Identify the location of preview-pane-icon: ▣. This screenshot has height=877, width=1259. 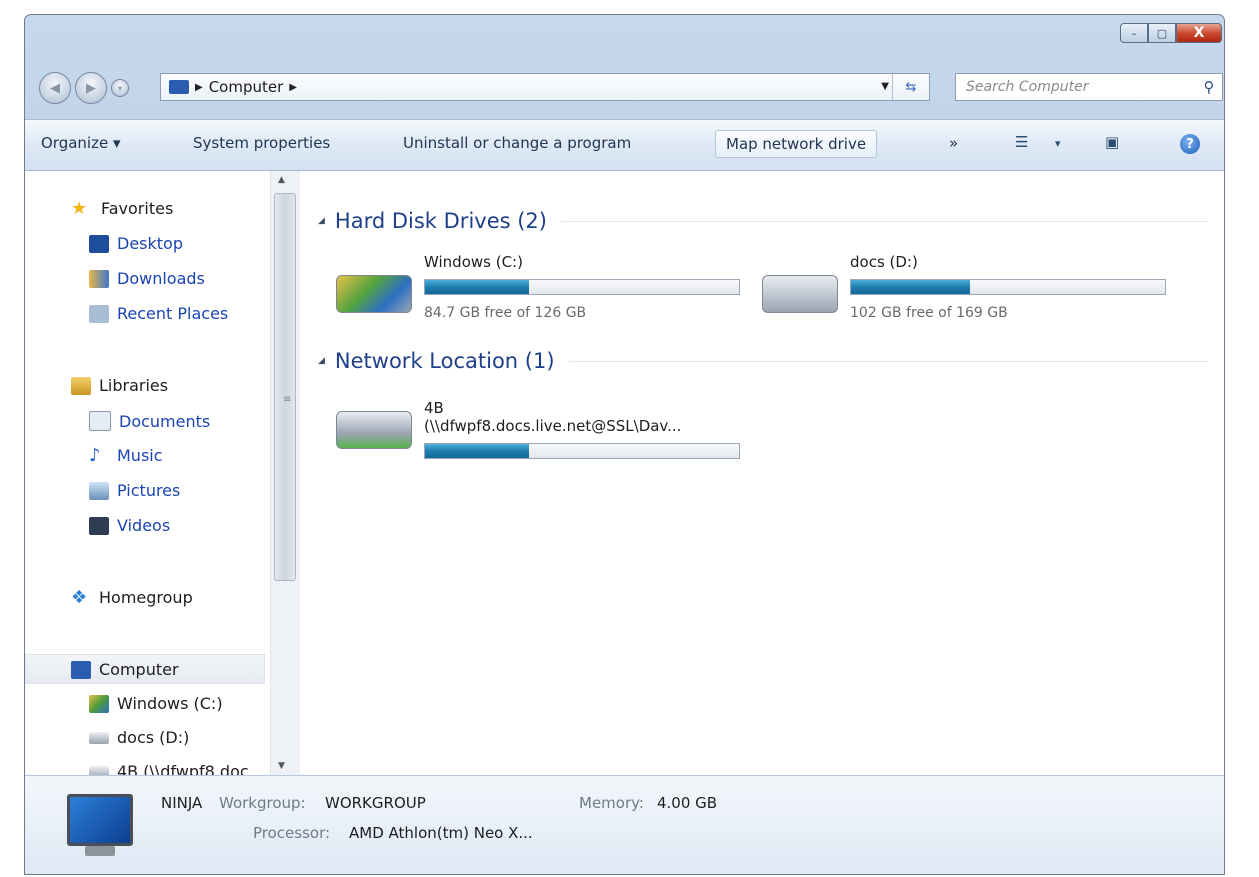
(1112, 142).